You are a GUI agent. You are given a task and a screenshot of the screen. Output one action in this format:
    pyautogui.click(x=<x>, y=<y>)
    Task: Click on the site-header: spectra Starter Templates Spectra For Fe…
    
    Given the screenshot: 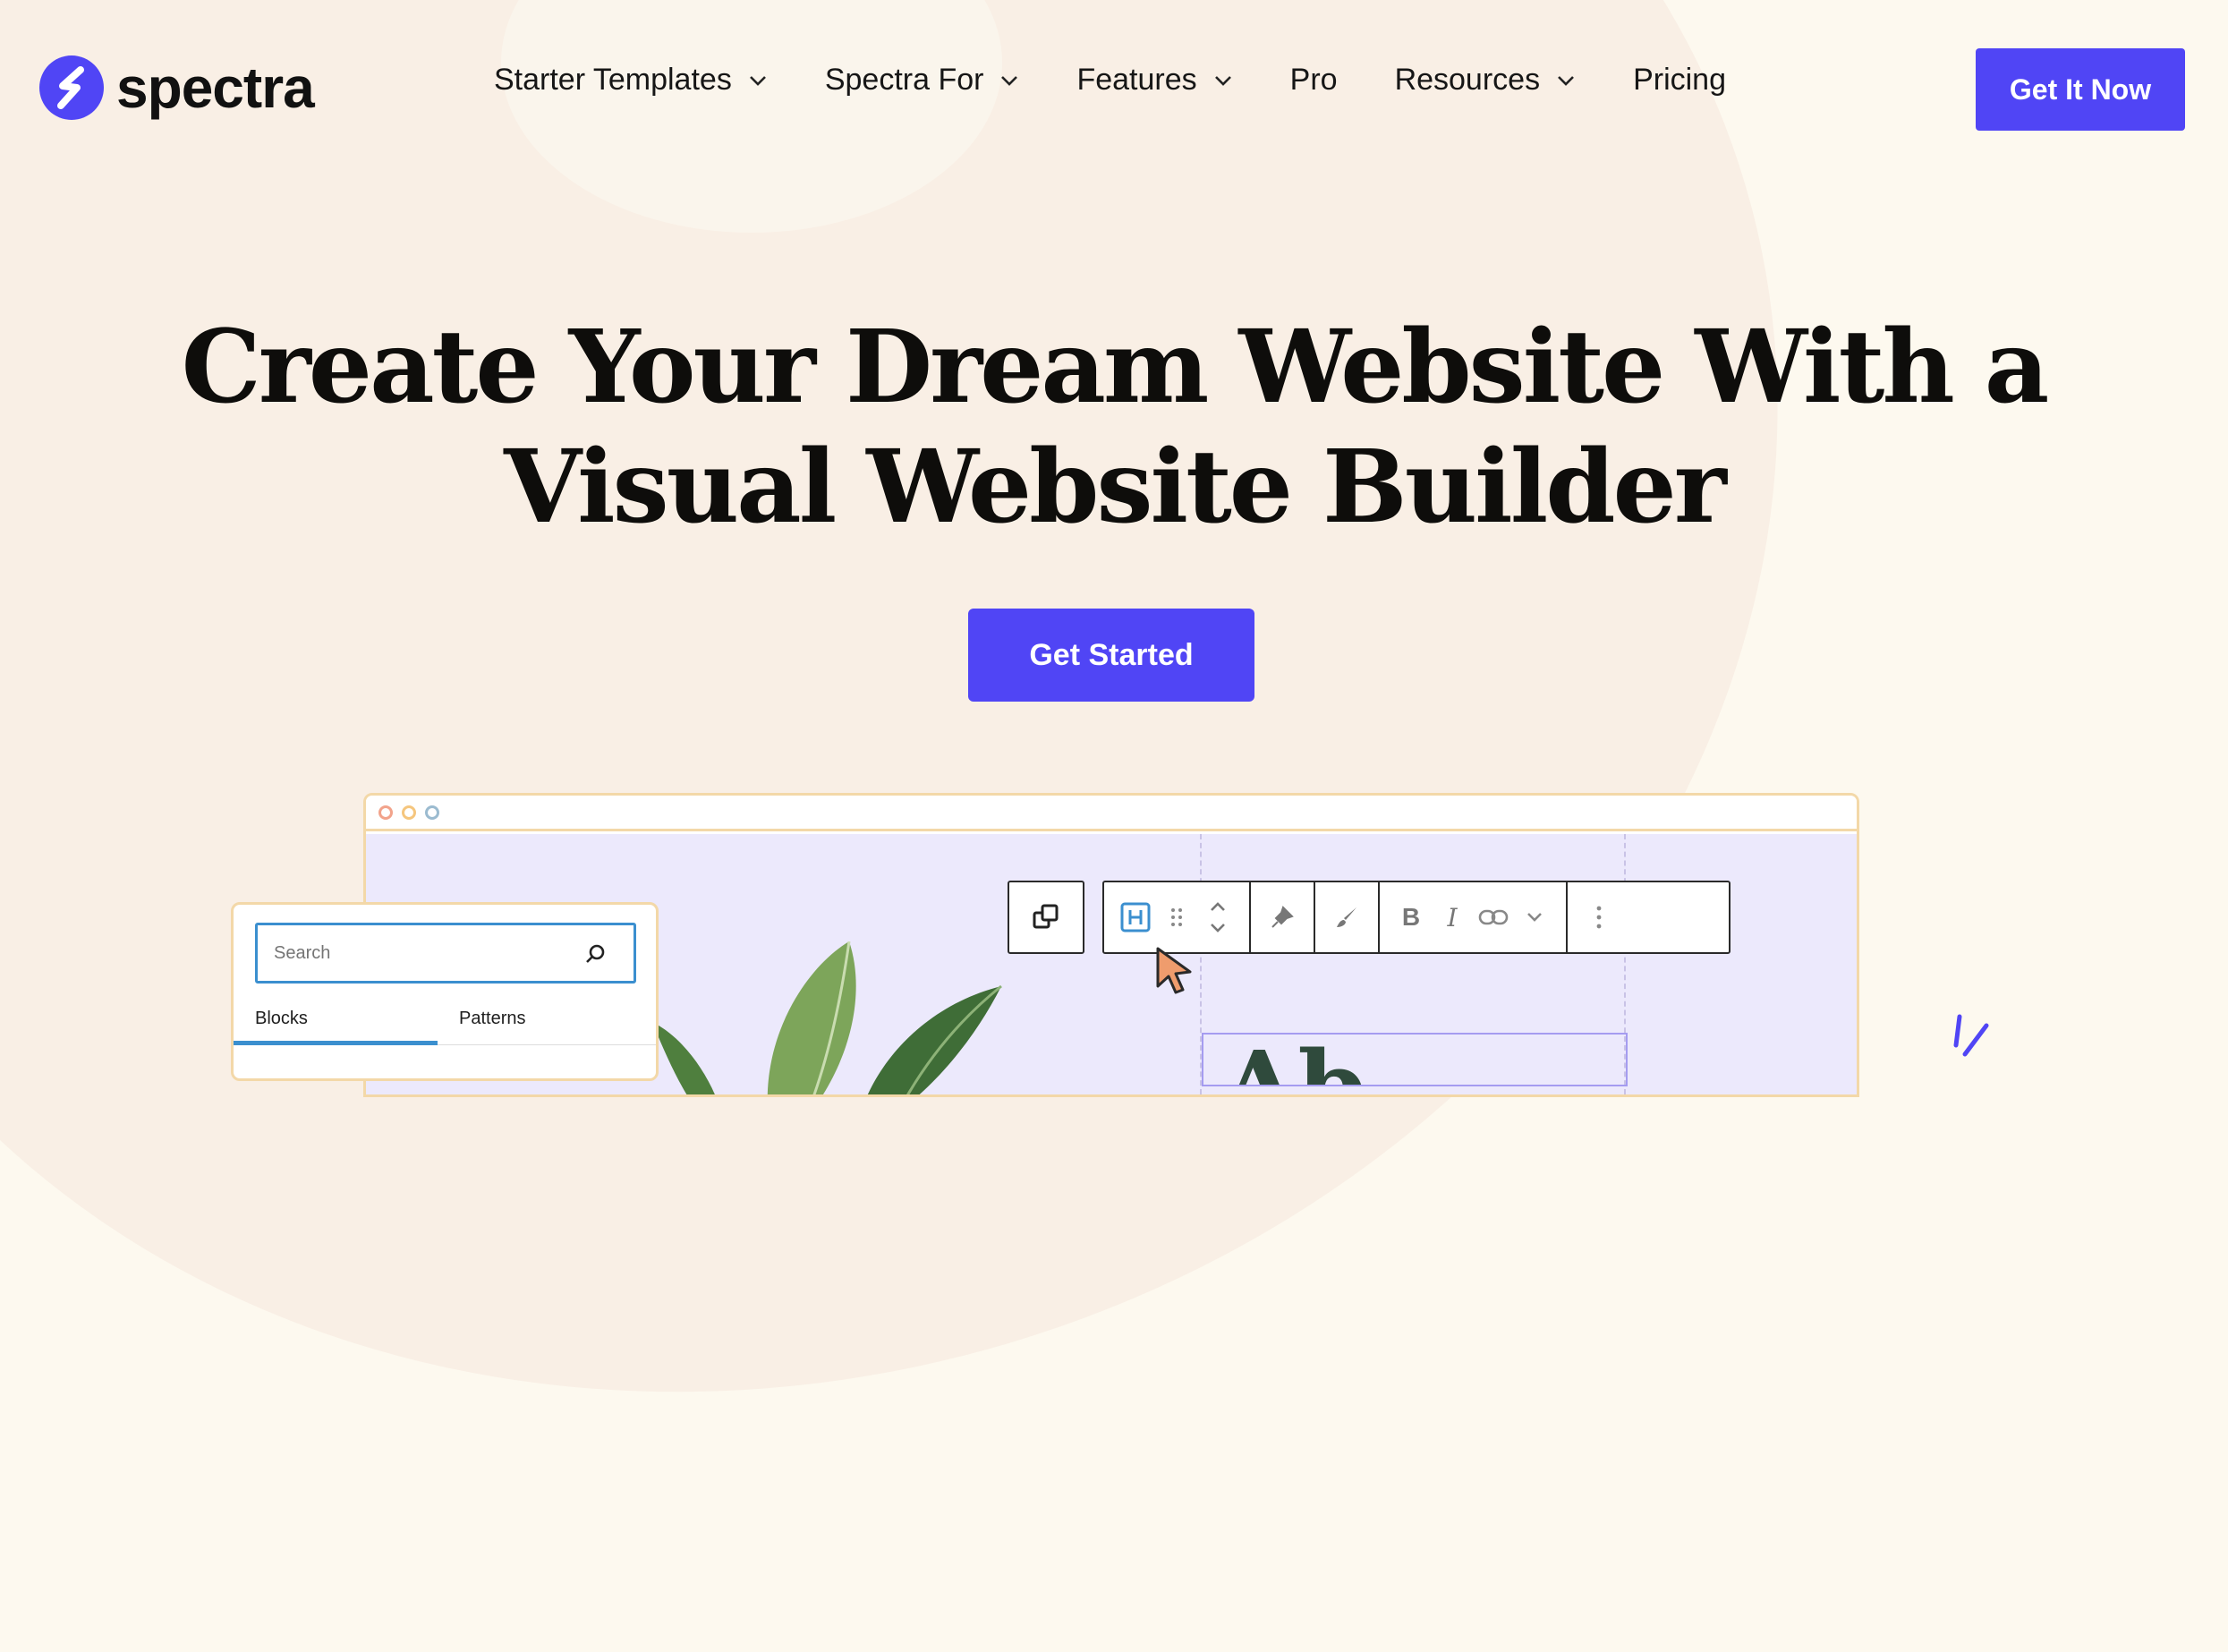 What is the action you would take?
    pyautogui.click(x=1114, y=89)
    